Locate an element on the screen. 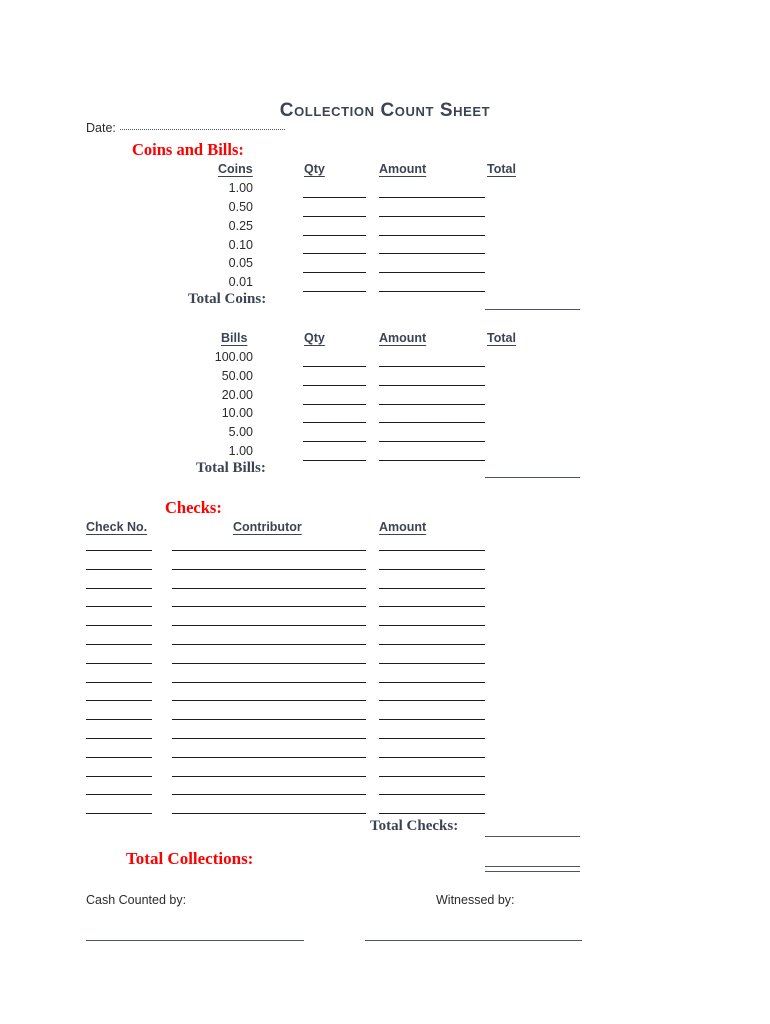 The height and width of the screenshot is (1024, 770). check-row-11-check-no-input is located at coordinates (119, 738).